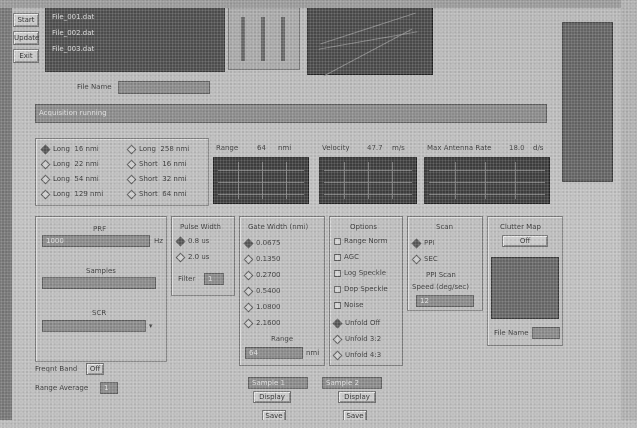 Image resolution: width=637 pixels, height=428 pixels. I want to click on update-button: Update, so click(26, 38).